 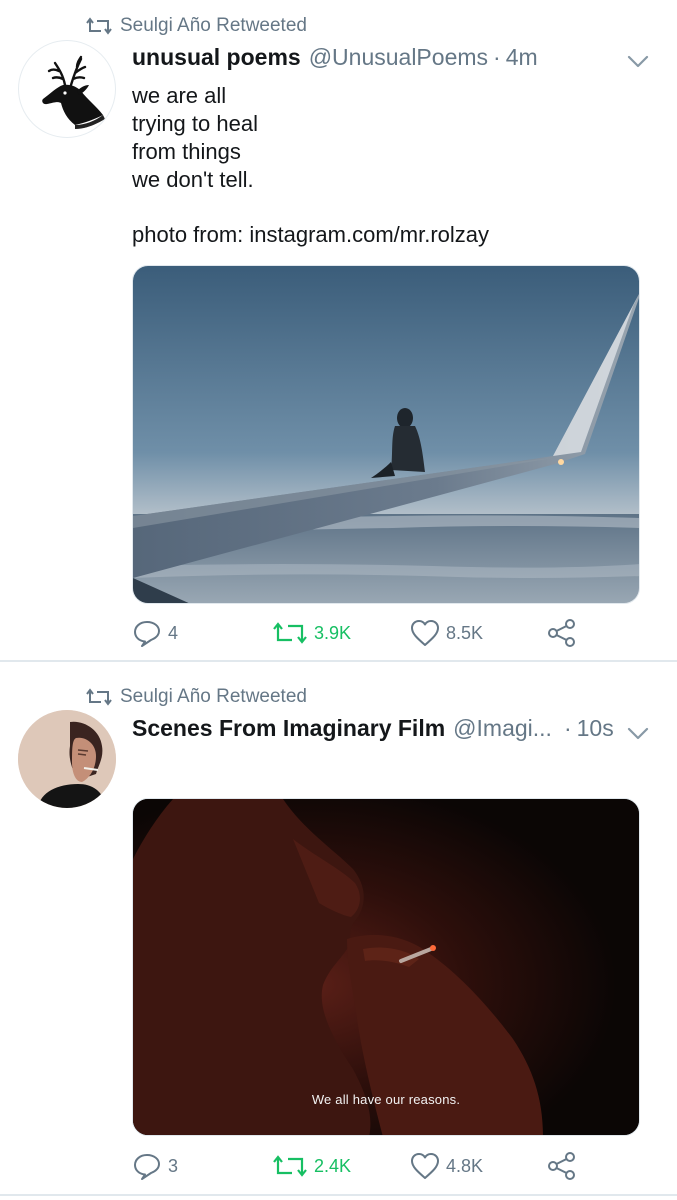 I want to click on reply-button: 3, so click(x=155, y=1166).